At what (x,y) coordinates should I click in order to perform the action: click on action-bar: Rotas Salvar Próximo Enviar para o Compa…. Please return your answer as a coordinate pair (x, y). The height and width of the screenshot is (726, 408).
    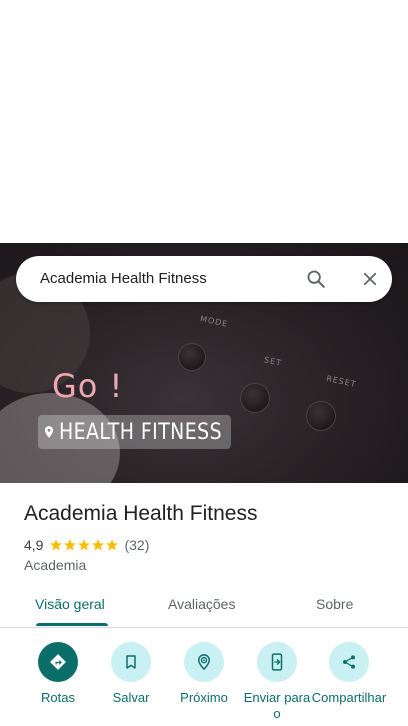
    Looking at the image, I should click on (204, 684).